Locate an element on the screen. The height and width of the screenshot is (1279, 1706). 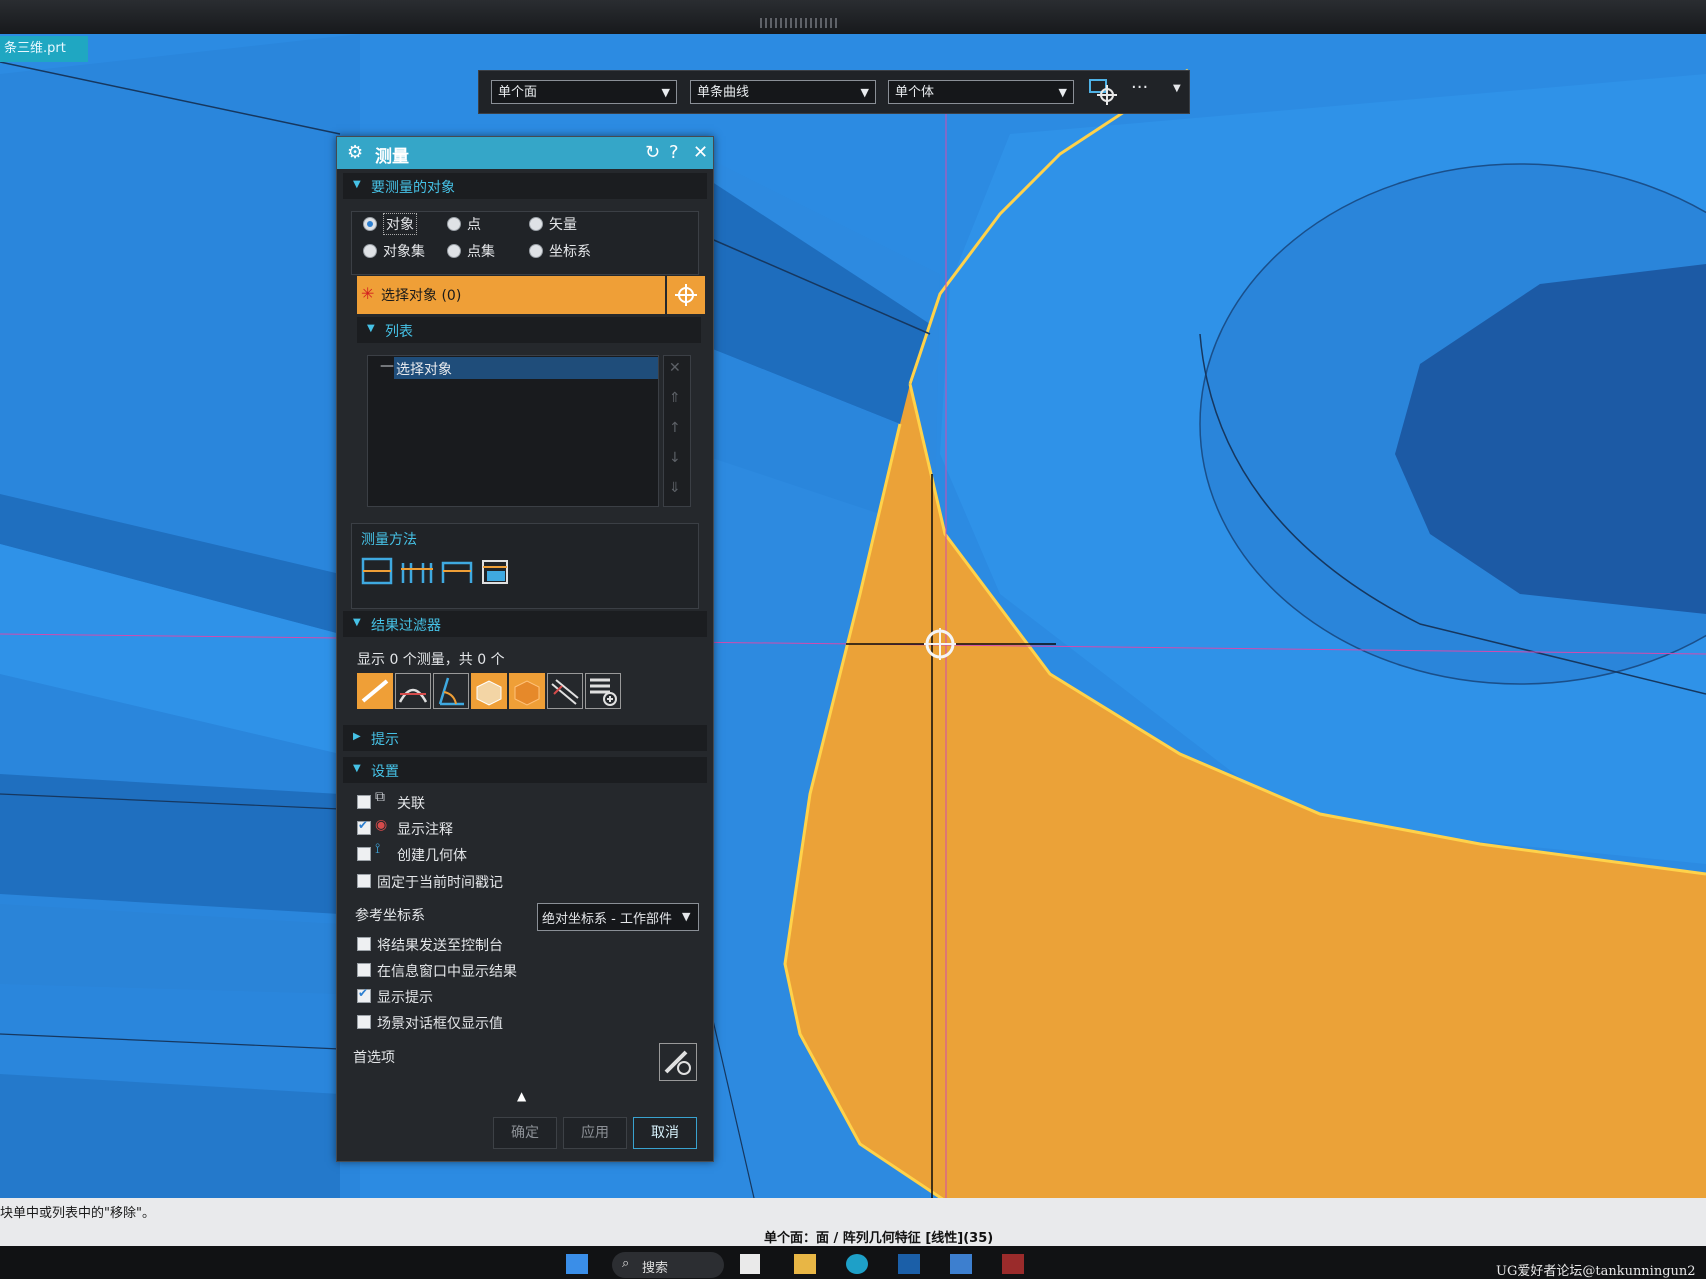
curve-rule-combo: 单条曲线 ▼ is located at coordinates (783, 92).